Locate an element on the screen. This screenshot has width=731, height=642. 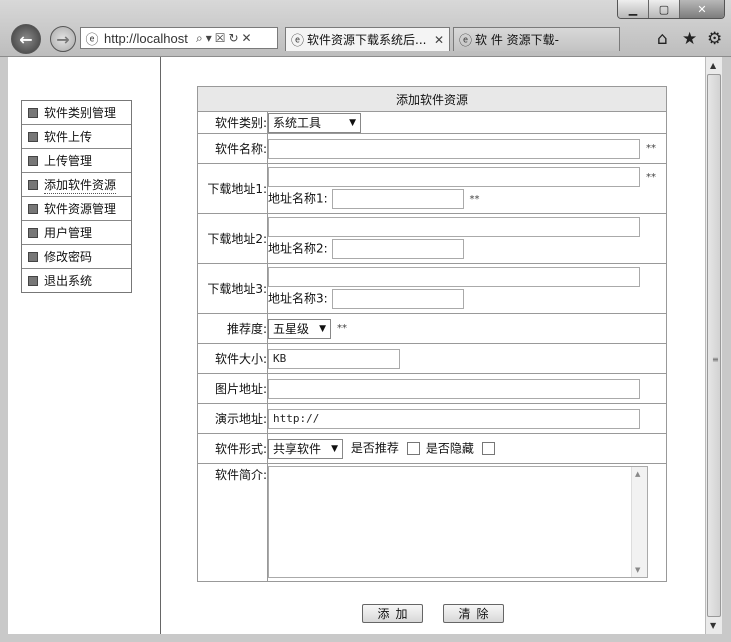
close-icon: ✕ is located at coordinates (701, 9).